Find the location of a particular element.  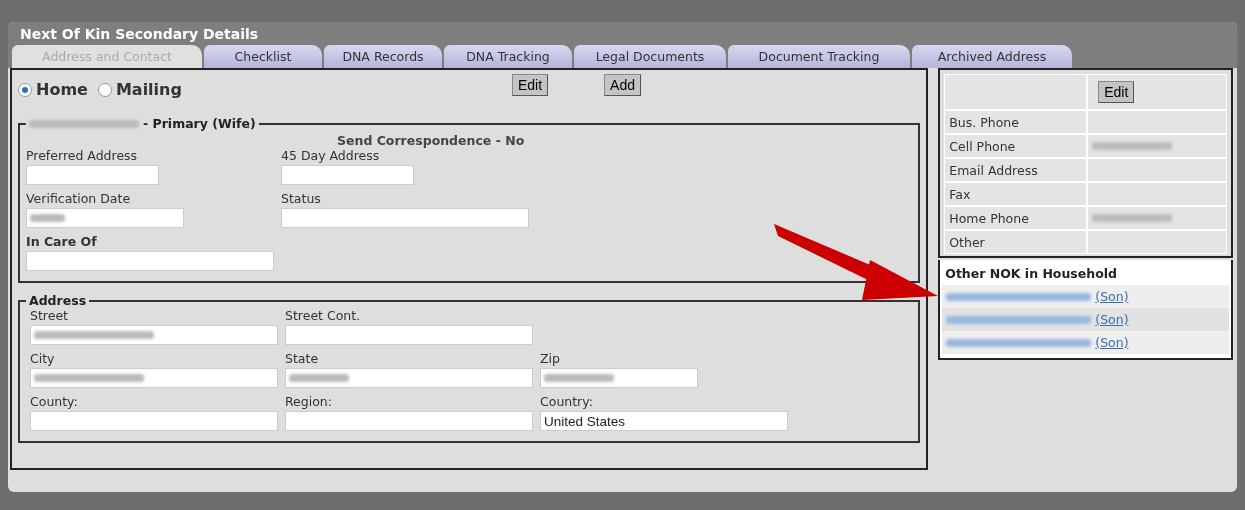

field-label: Street Cont. is located at coordinates (323, 315).